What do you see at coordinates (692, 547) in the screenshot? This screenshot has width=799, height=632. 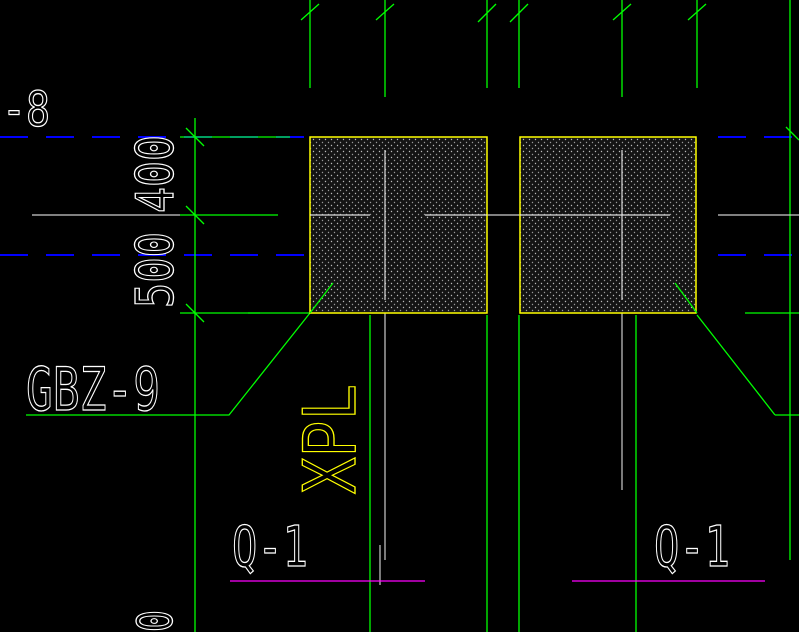 I see `wall-label-right: Q-1` at bounding box center [692, 547].